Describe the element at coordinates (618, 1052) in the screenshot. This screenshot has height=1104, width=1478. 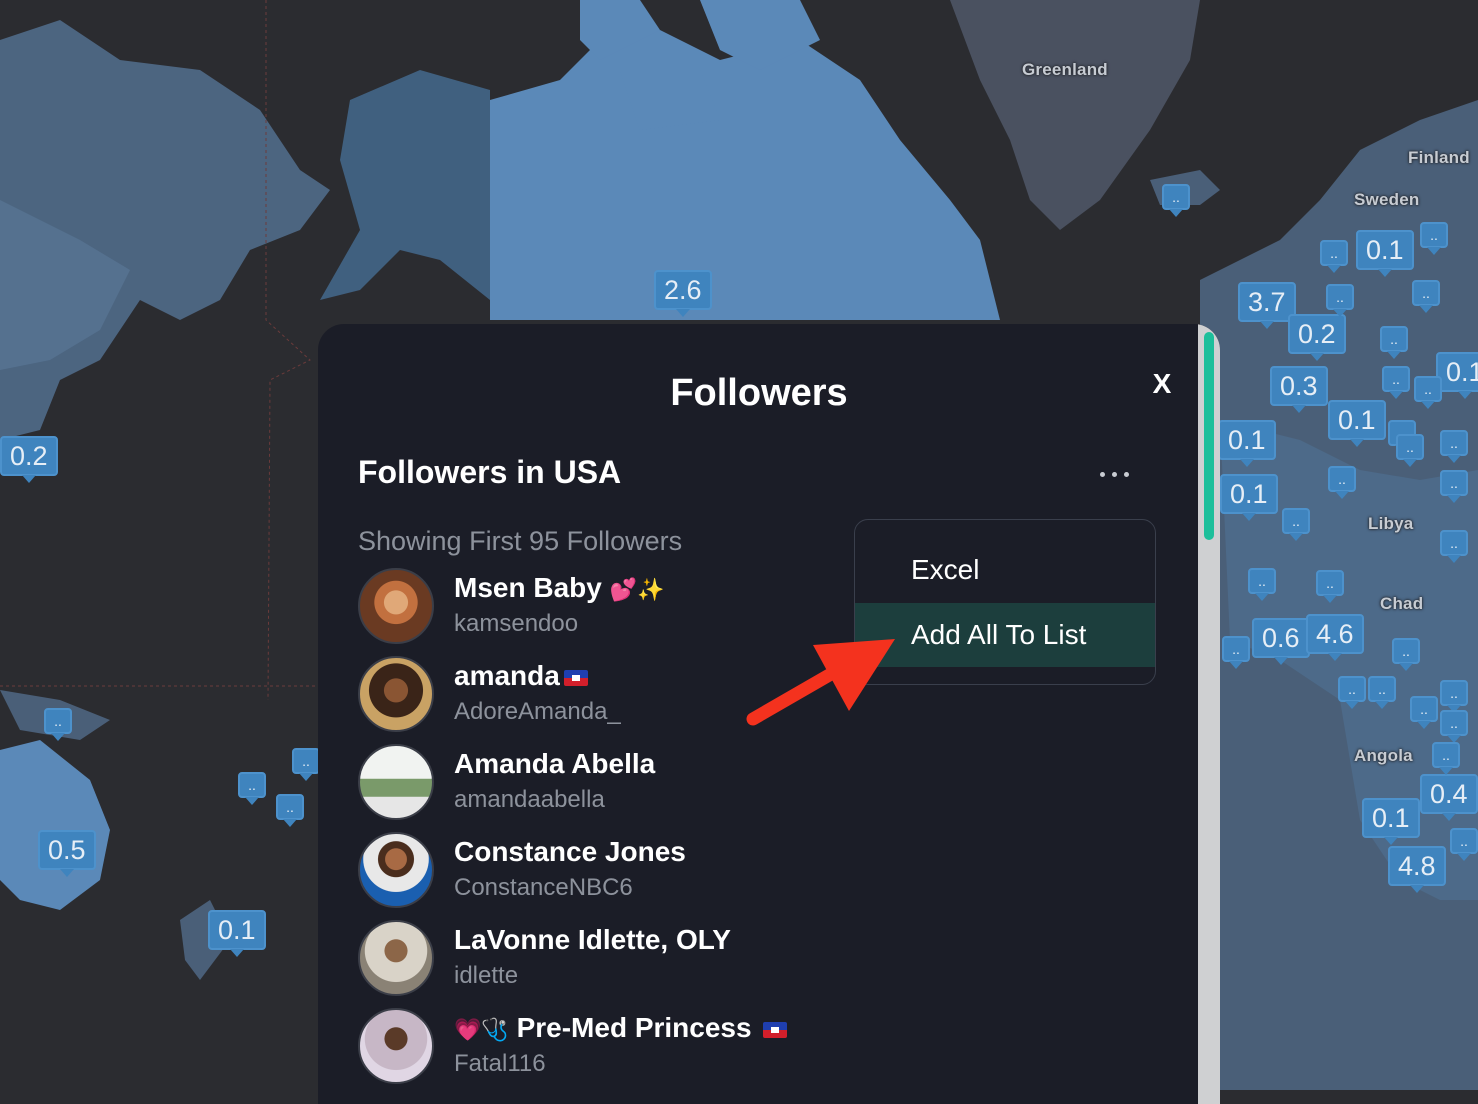
I see `list-item: 💗🩺 Pre-Med Princess Fatal116` at that location.